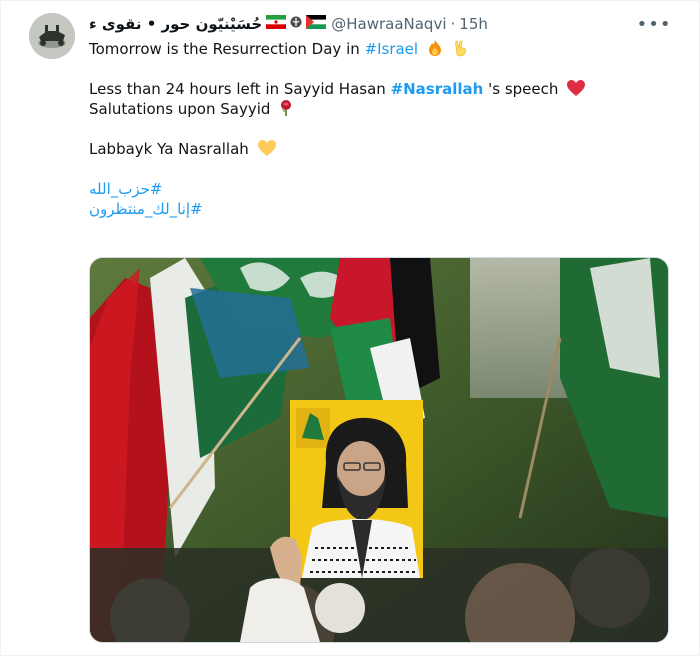 The width and height of the screenshot is (700, 656). I want to click on tweet-line-6: #إنا_لك_منتظرون, so click(379, 209).